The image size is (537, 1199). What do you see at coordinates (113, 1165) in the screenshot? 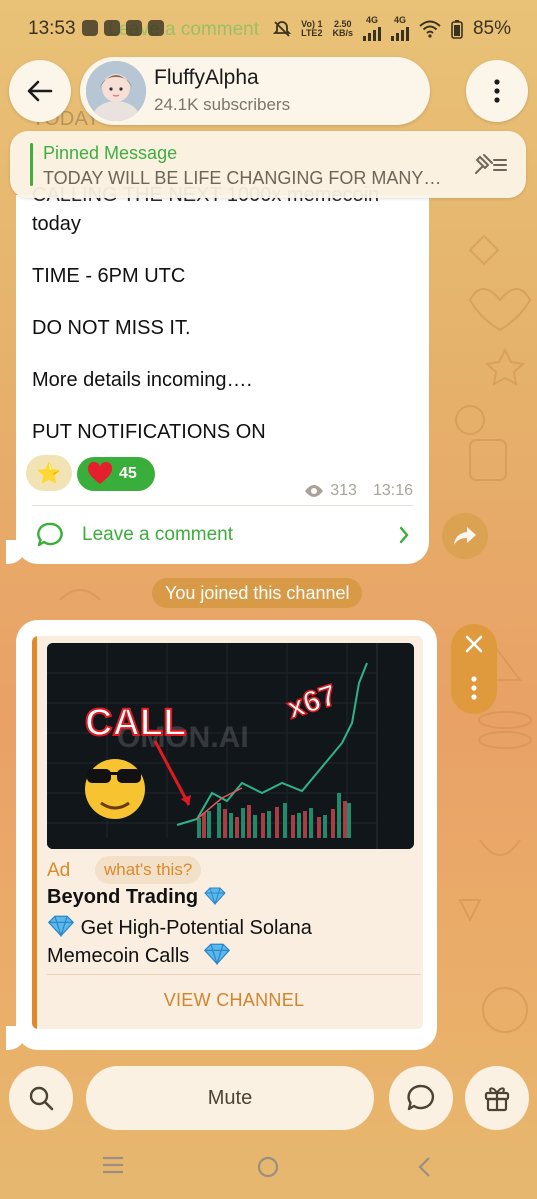
I see `recent-apps-icon` at bounding box center [113, 1165].